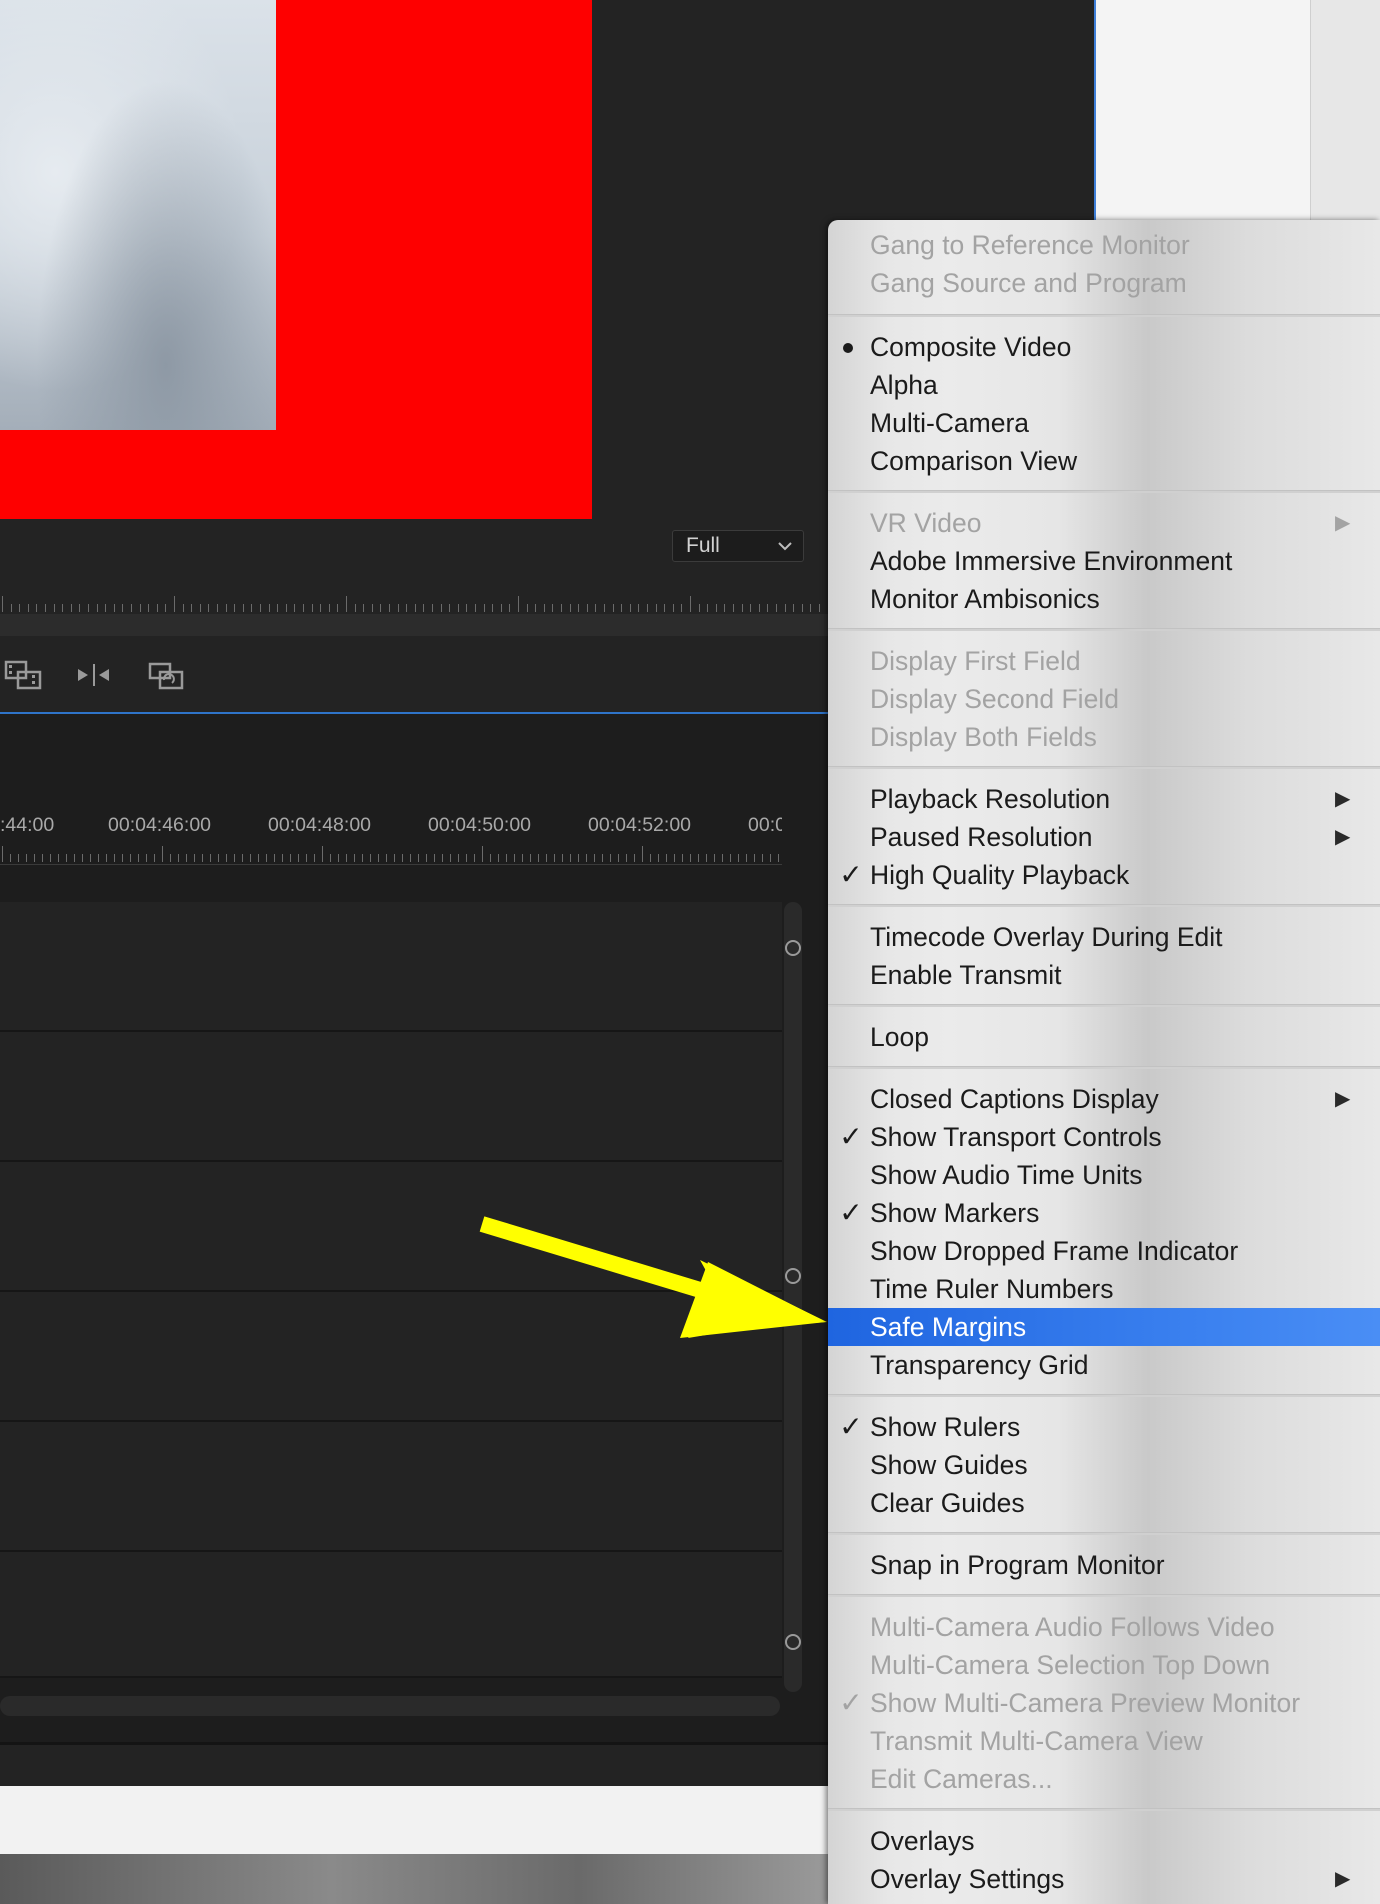 This screenshot has height=1904, width=1380. What do you see at coordinates (138, 215) in the screenshot?
I see `video-frame-image` at bounding box center [138, 215].